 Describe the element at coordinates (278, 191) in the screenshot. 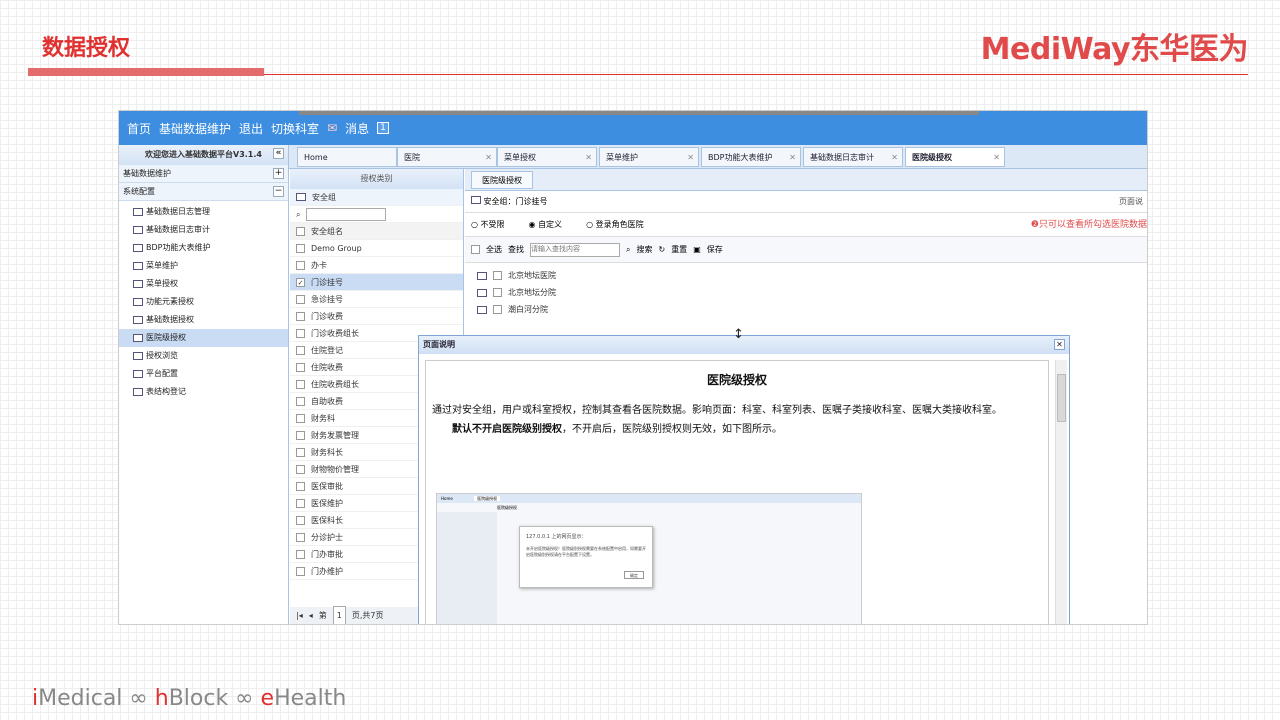

I see `collapse-icon: −` at that location.